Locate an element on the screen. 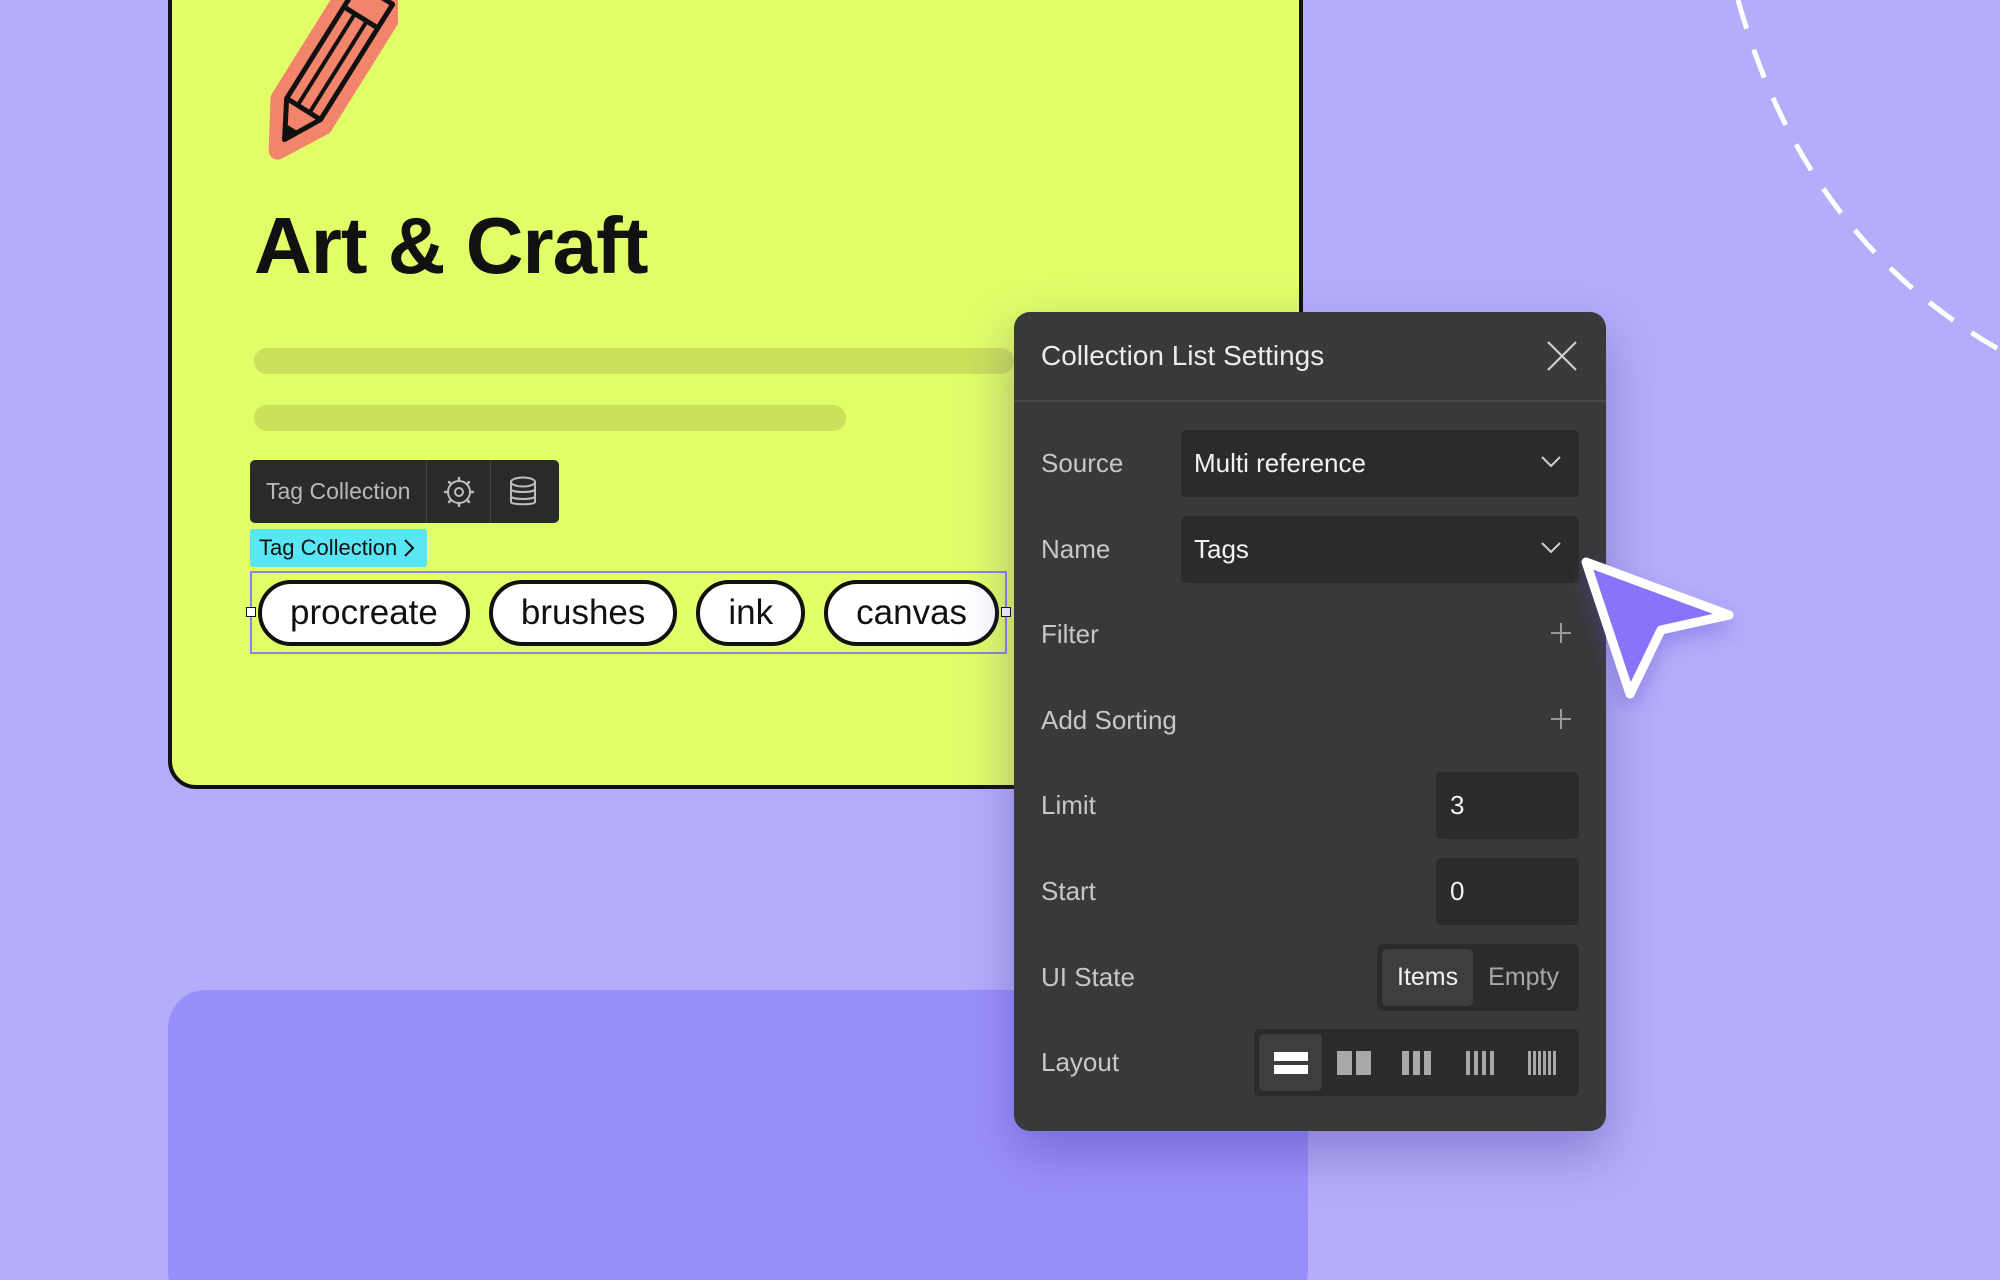 Image resolution: width=2000 pixels, height=1280 pixels. add-sorting-label: Add Sorting is located at coordinates (1109, 720).